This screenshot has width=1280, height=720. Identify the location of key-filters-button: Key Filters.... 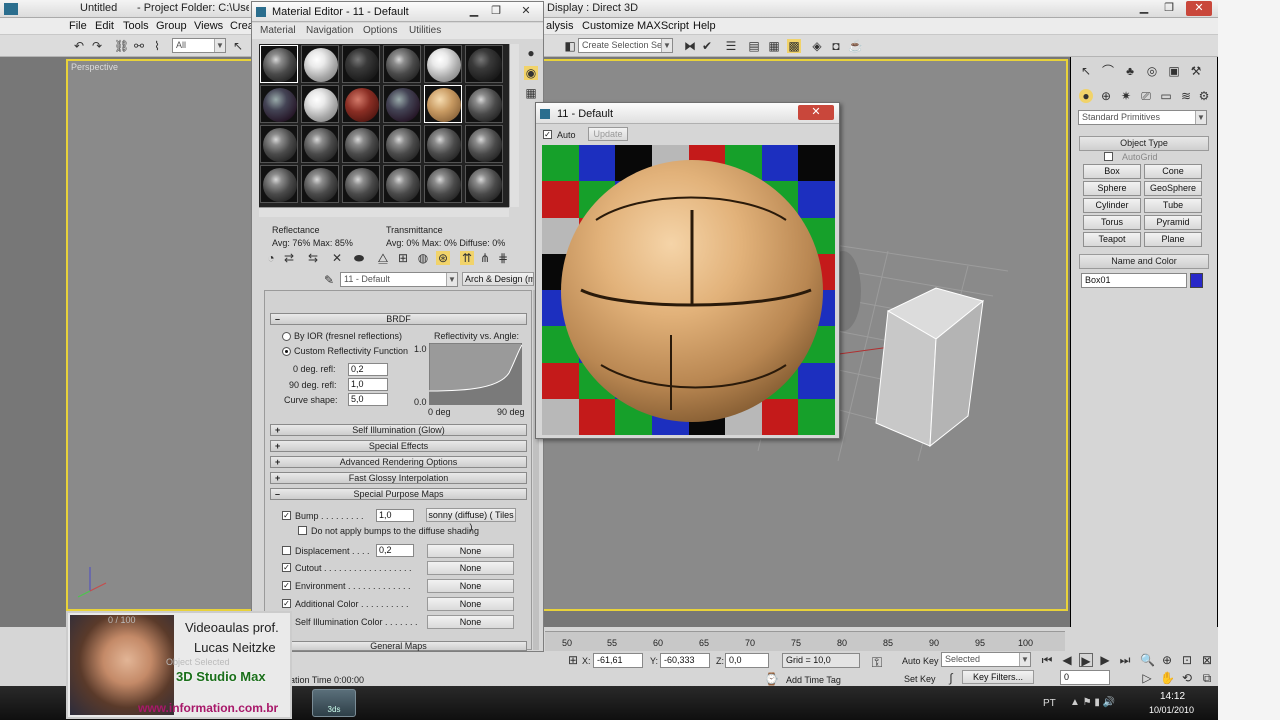
(998, 677).